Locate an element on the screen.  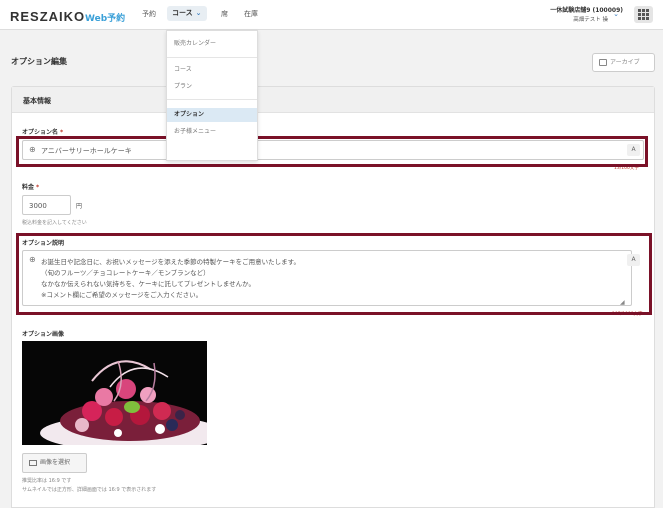
option-name-label-text: オプション名 is located at coordinates (40, 132).